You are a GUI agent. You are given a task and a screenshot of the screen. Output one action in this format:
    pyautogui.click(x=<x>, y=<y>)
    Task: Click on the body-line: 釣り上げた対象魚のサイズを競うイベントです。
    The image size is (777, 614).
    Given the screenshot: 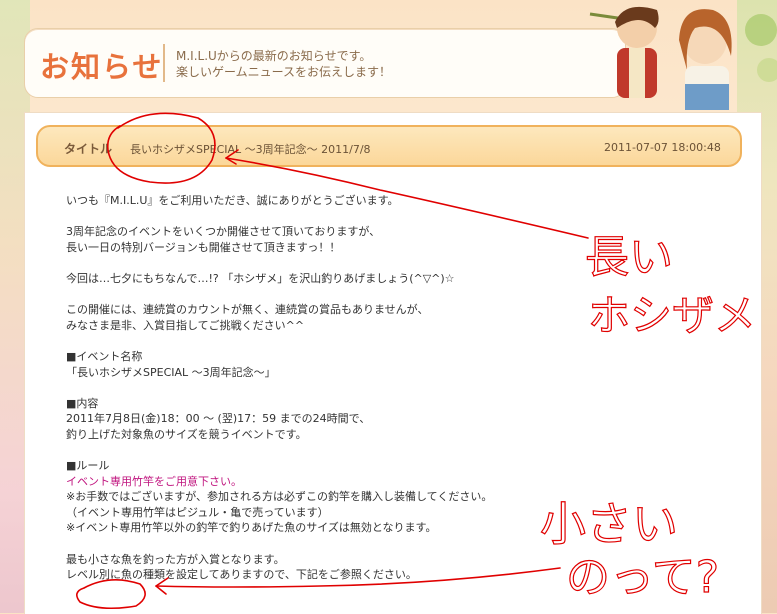 What is the action you would take?
    pyautogui.click(x=186, y=434)
    